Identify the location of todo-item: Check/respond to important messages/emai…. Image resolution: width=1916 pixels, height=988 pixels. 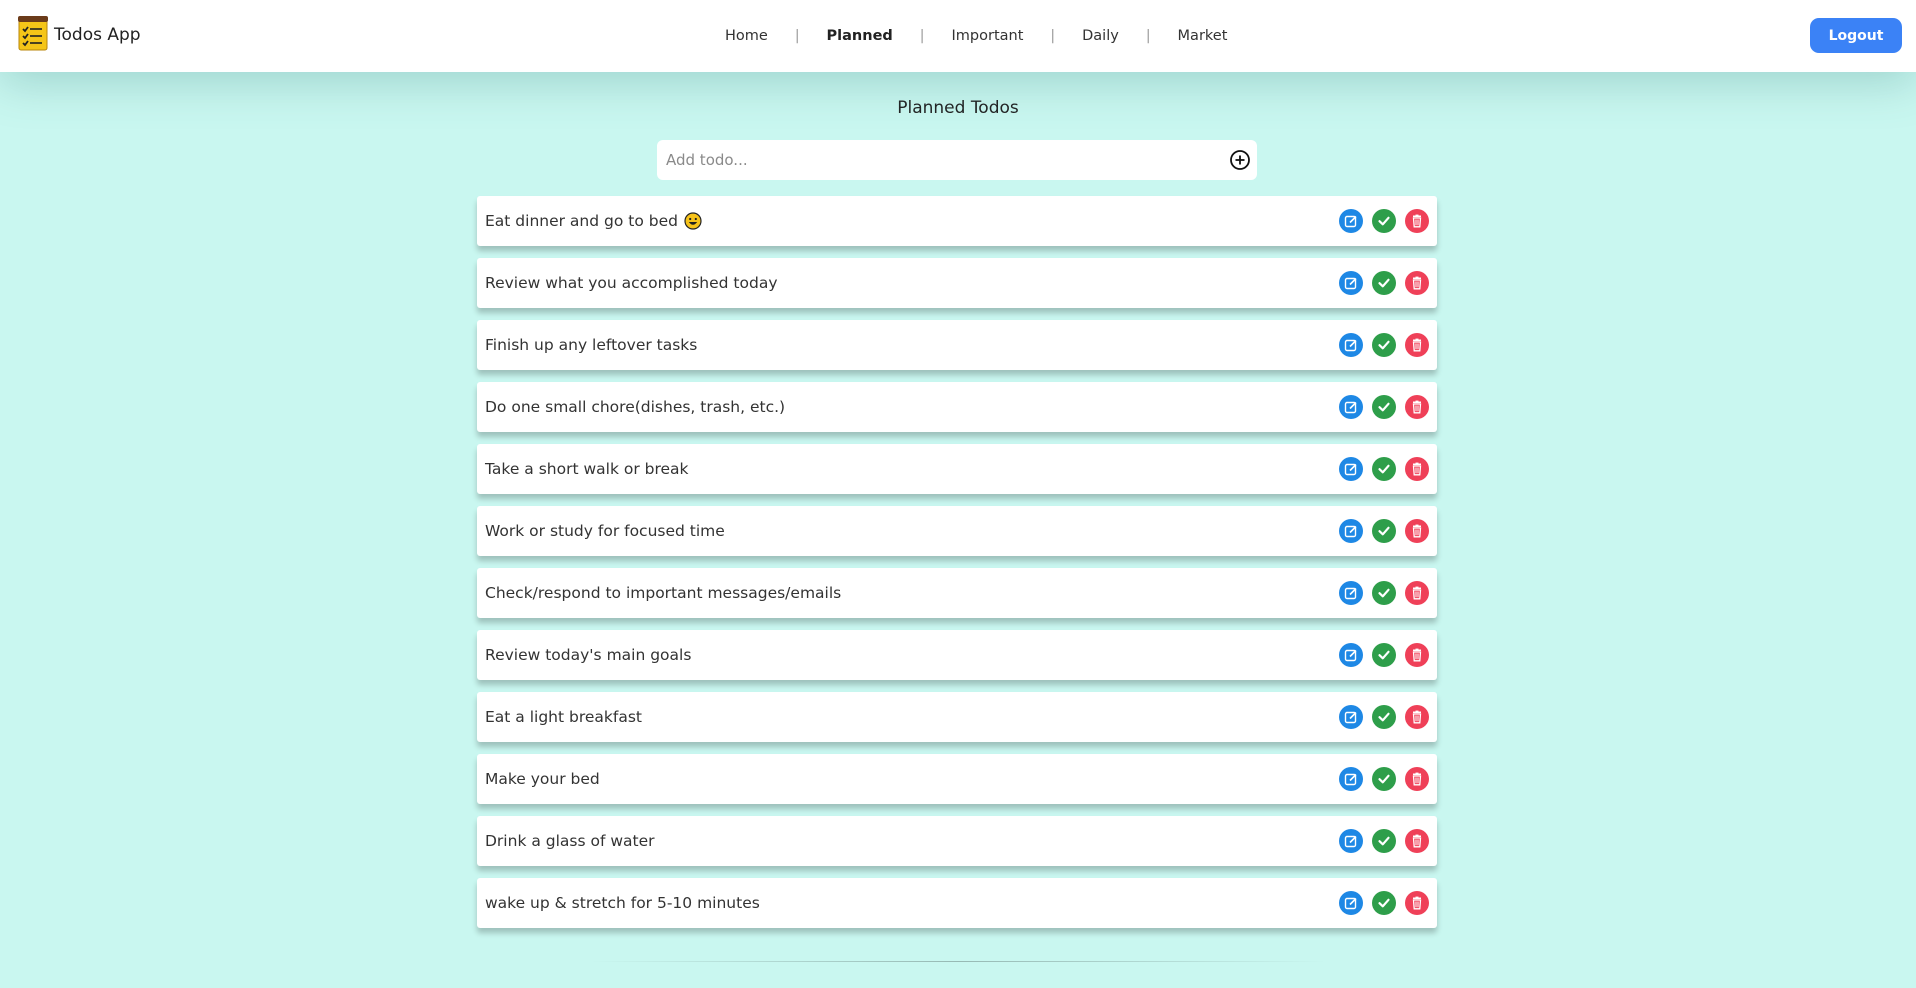
(957, 593).